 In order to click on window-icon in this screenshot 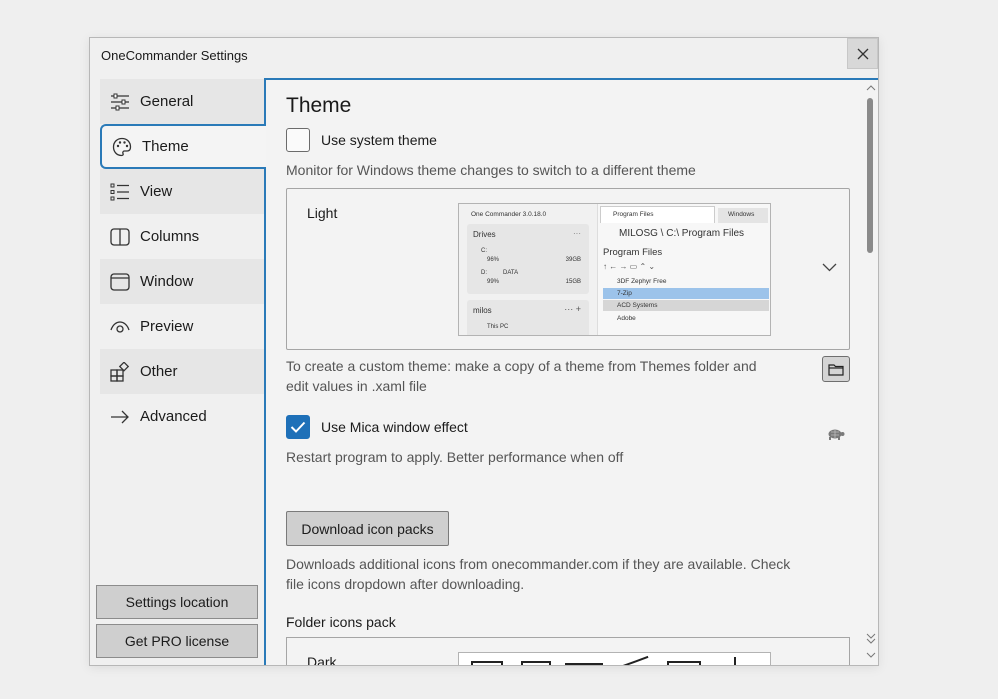, I will do `click(120, 282)`.